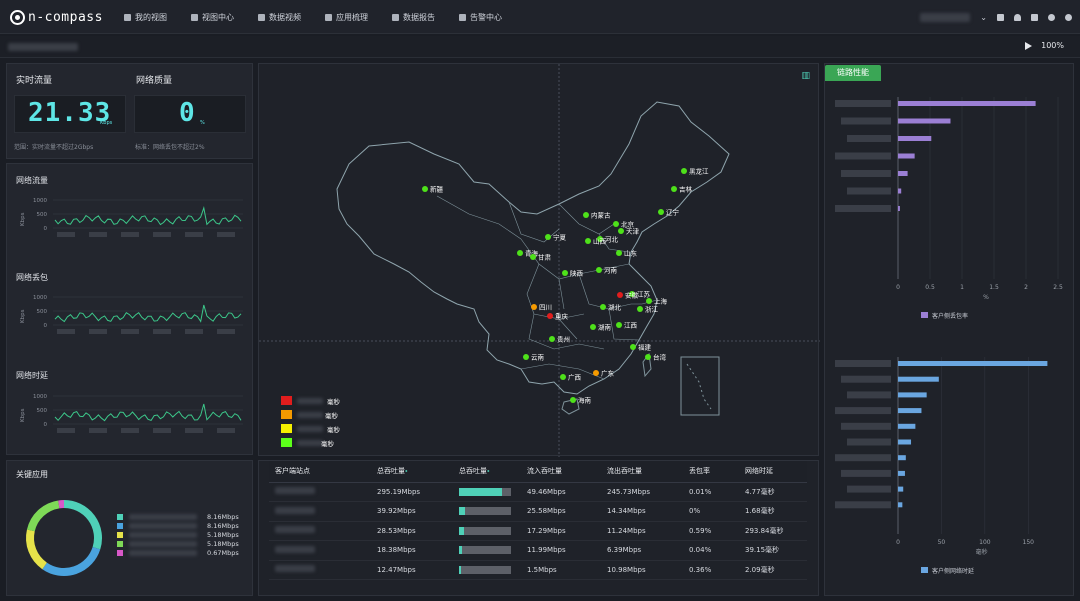 The width and height of the screenshot is (1080, 601). Describe the element at coordinates (1058, 287) in the screenshot. I see `x-tick-label: 2.5` at that location.